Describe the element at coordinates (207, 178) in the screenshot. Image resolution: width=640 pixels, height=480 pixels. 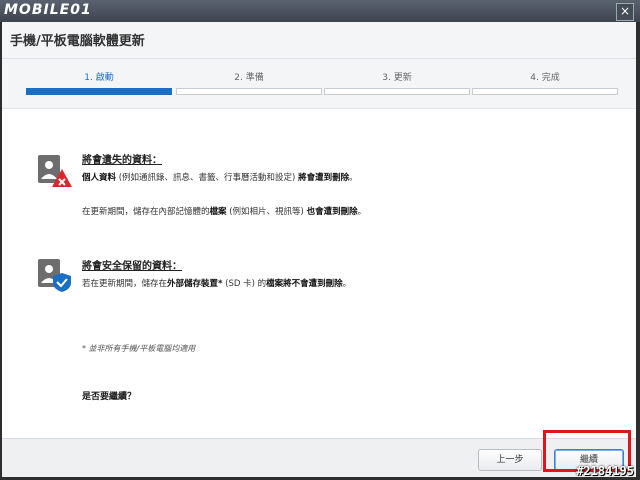
I see `lost-line1-plain: (例如通訊錄、訊息、書籤、行事曆活動和設定)` at that location.